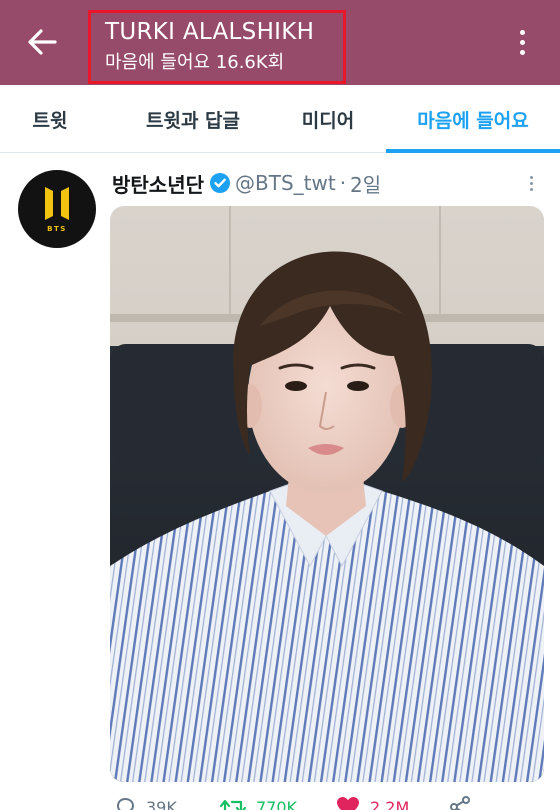  Describe the element at coordinates (195, 62) in the screenshot. I see `likes-count-subtitle: 마음에 들어요 16.6K회` at that location.